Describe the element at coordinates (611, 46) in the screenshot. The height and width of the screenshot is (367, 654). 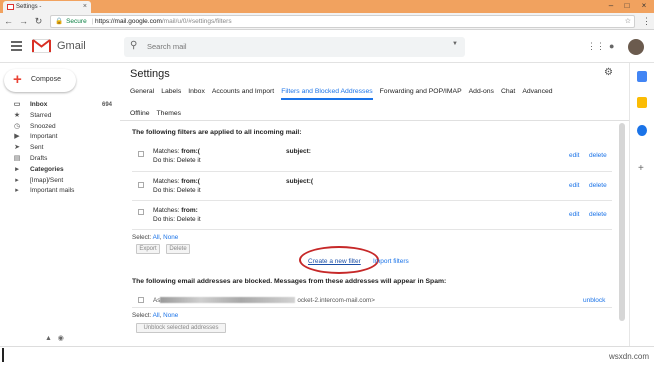
I see `notifications-icon: ●` at that location.